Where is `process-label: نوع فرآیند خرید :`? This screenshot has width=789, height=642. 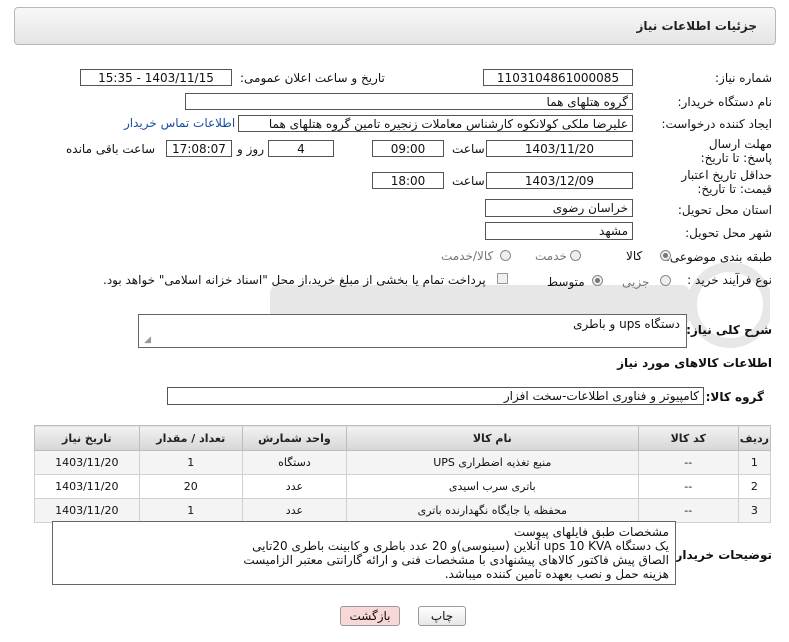 process-label: نوع فرآیند خرید : is located at coordinates (729, 280).